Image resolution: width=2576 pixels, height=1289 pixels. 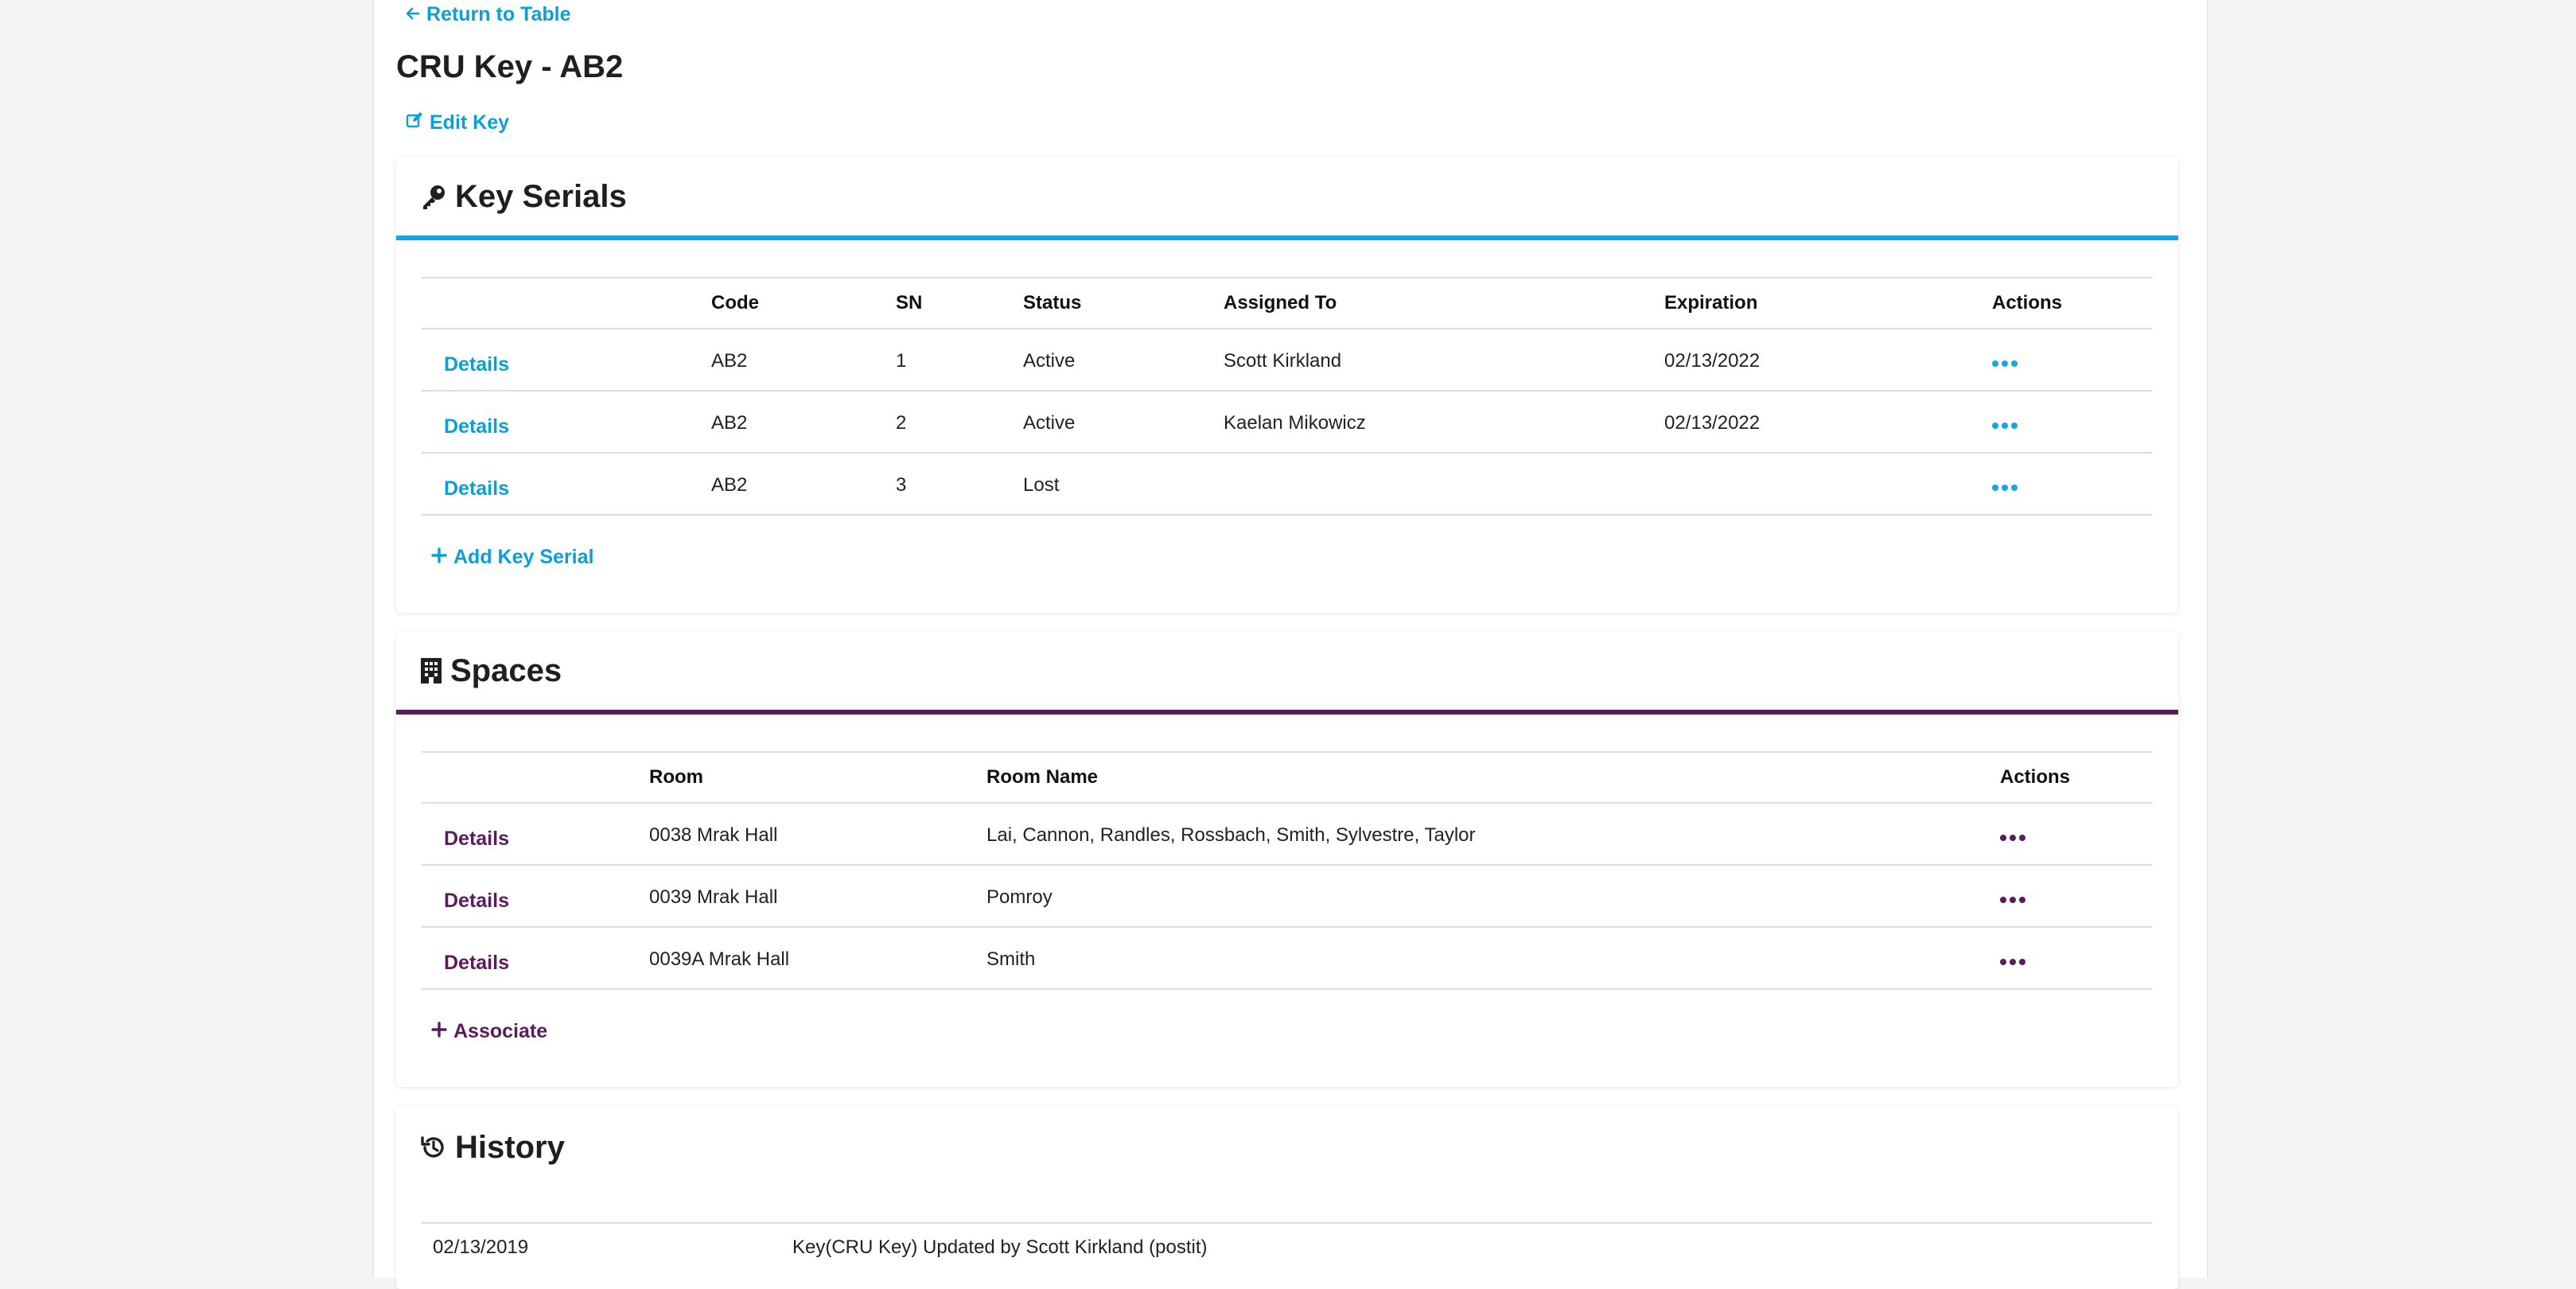 What do you see at coordinates (415, 123) in the screenshot?
I see `edit-icon` at bounding box center [415, 123].